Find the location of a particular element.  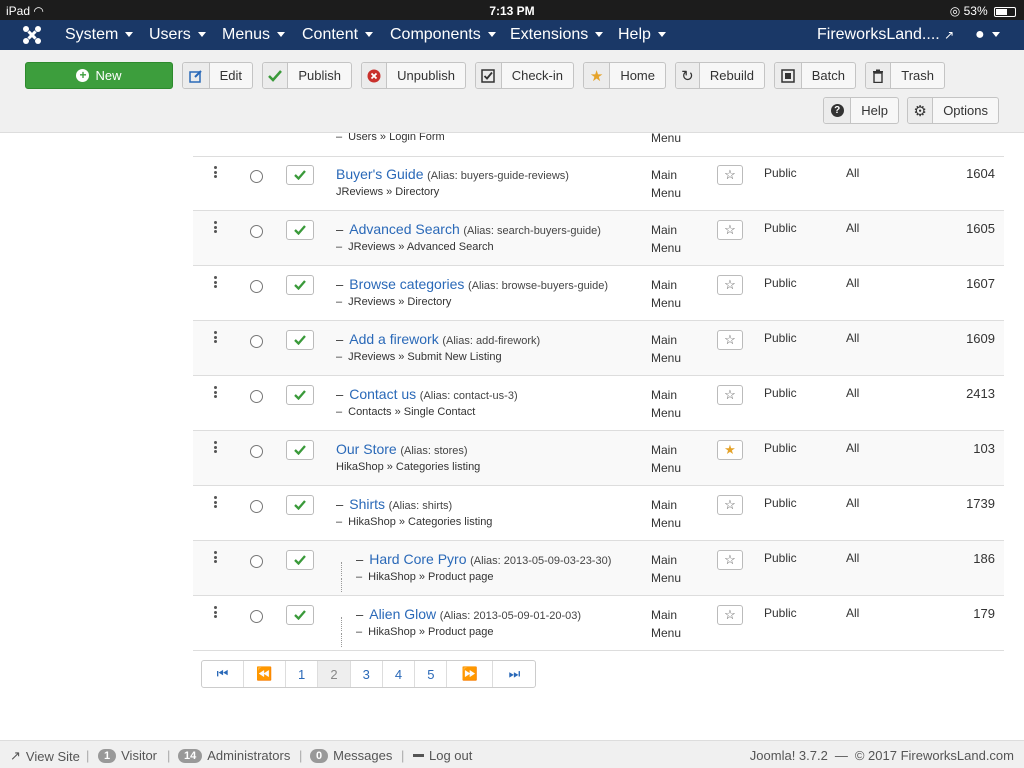

menu-help: Help is located at coordinates (642, 35).